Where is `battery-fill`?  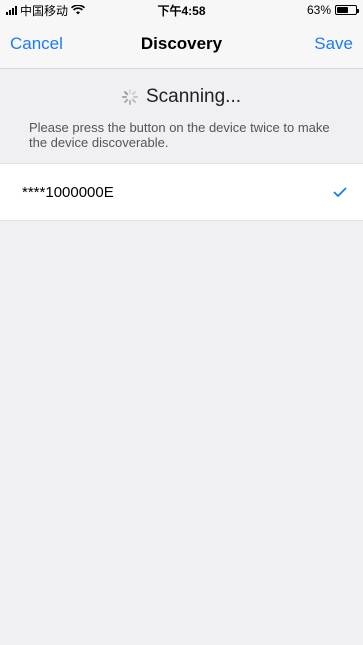
battery-fill is located at coordinates (343, 10).